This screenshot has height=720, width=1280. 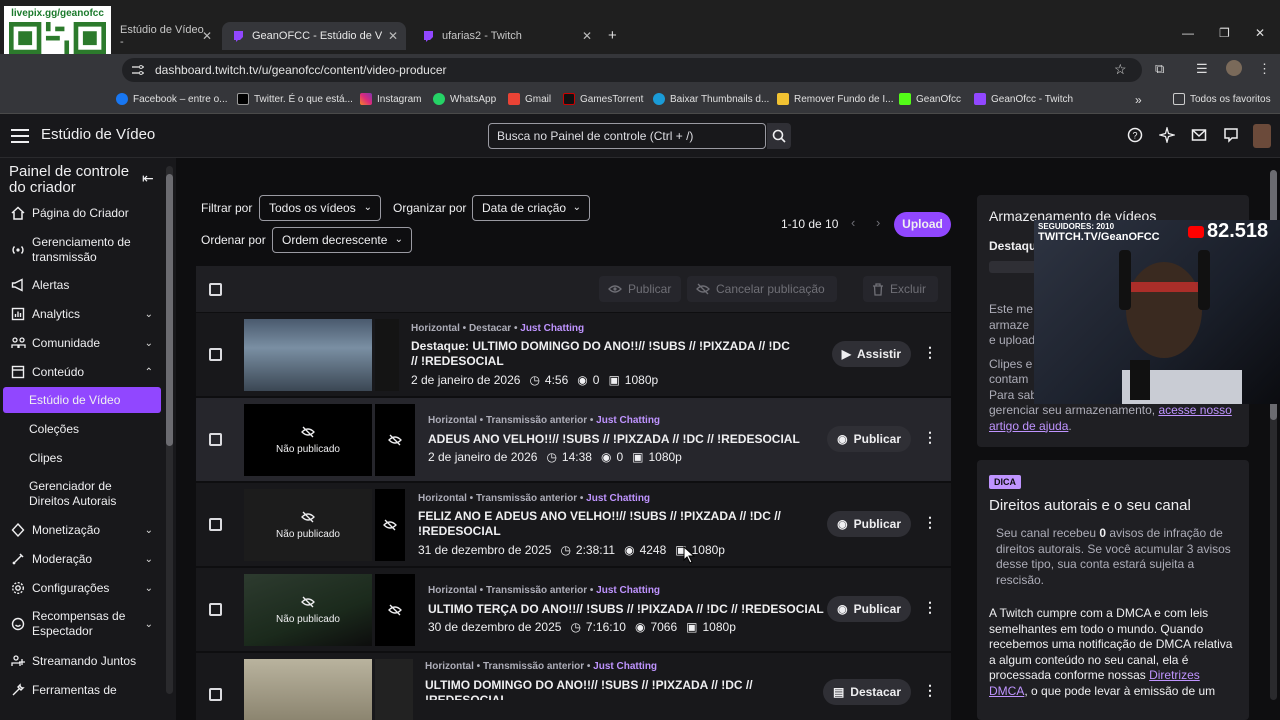 What do you see at coordinates (82, 530) in the screenshot?
I see `sidebar-item-monetization: Monetização ⌄` at bounding box center [82, 530].